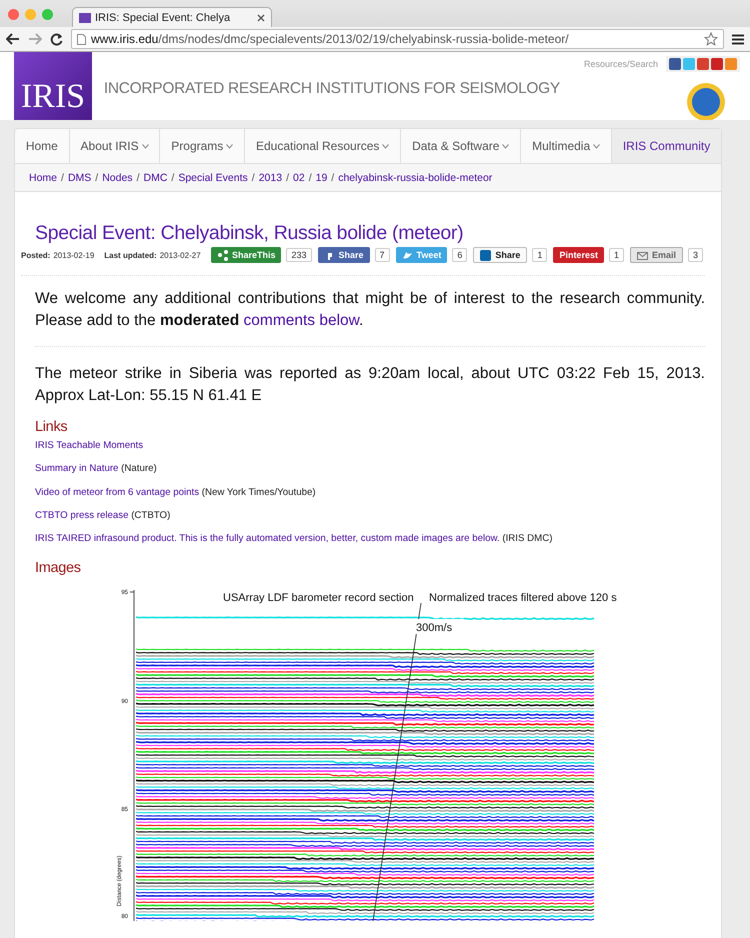 The height and width of the screenshot is (938, 750). Describe the element at coordinates (117, 492) in the screenshot. I see `resource-link: Video of meteor from 6 vantage points` at that location.